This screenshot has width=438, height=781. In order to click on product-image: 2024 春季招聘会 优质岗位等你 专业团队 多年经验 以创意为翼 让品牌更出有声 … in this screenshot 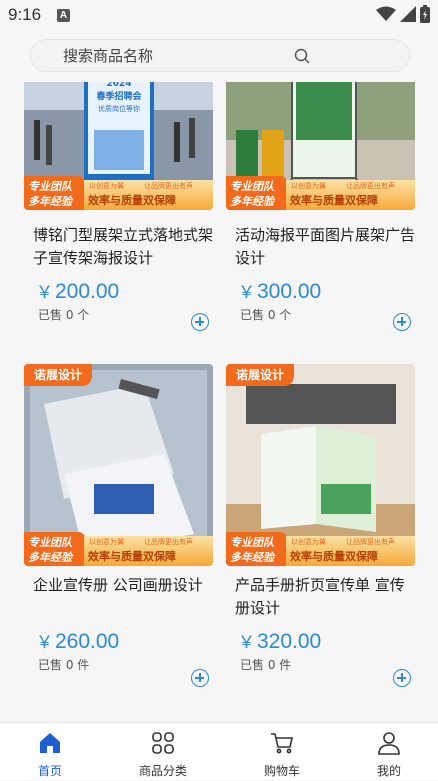, I will do `click(118, 146)`.